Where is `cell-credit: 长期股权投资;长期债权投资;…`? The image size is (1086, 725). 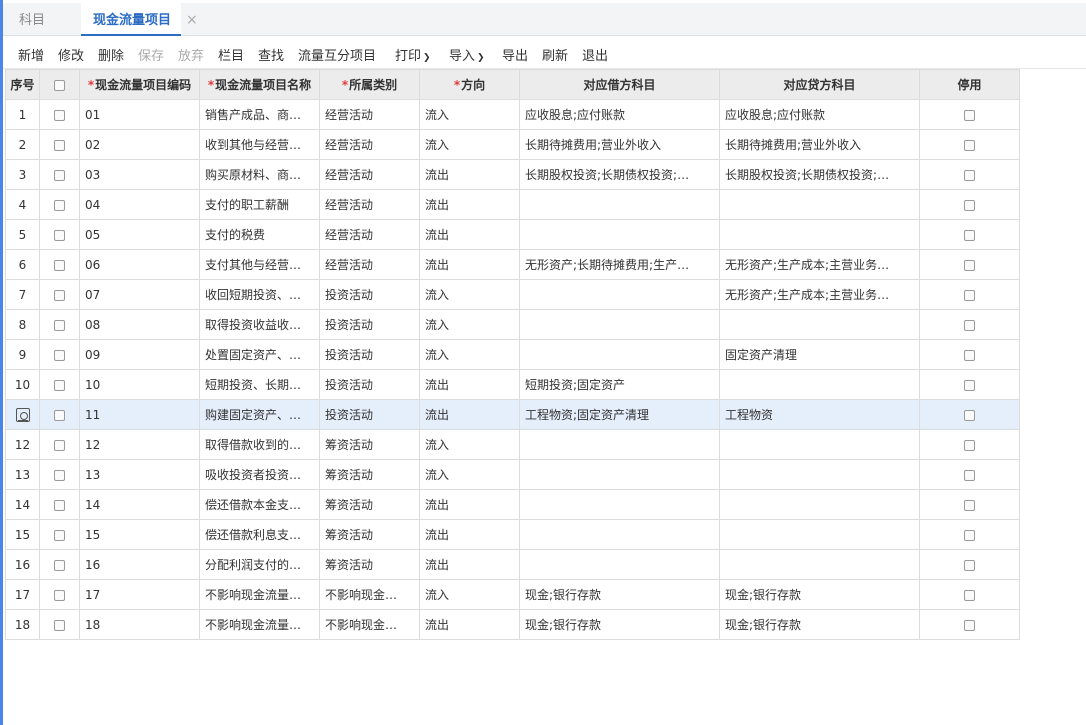
cell-credit: 长期股权投资;长期债权投资;… is located at coordinates (819, 174).